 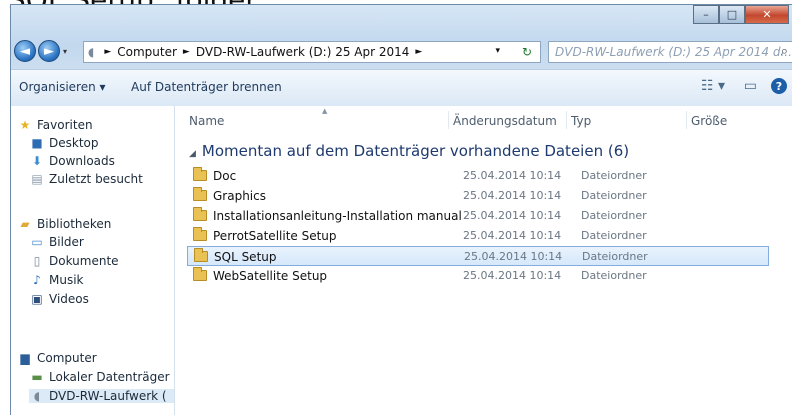 What do you see at coordinates (192, 154) in the screenshot?
I see `collapse-icon: ◢` at bounding box center [192, 154].